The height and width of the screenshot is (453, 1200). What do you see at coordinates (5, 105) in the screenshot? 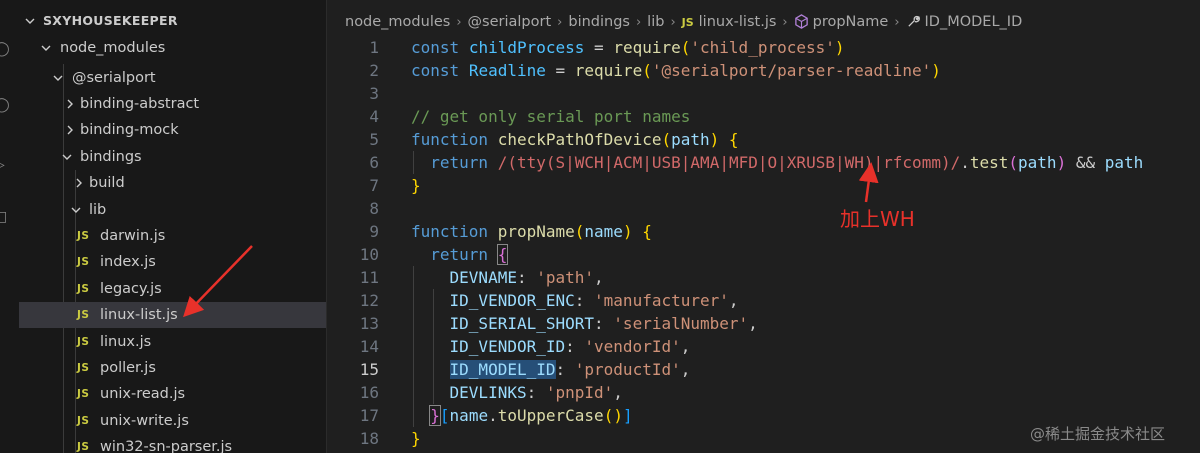
I see `search-icon: ◯` at bounding box center [5, 105].